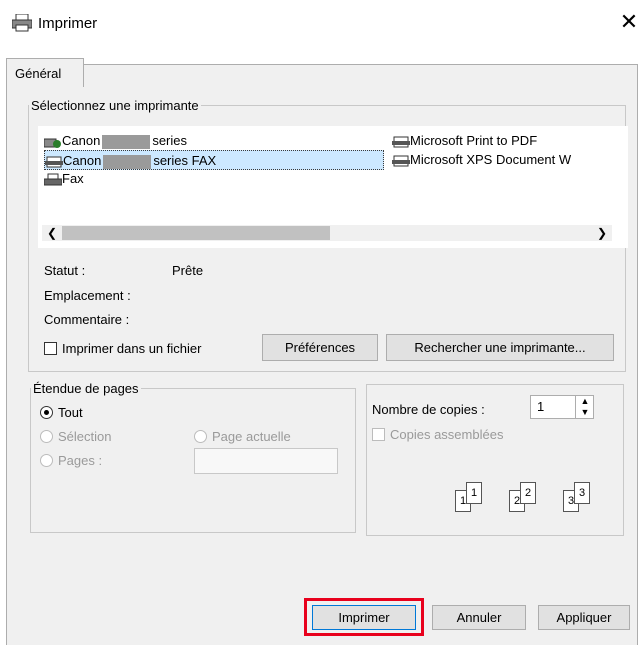 This screenshot has width=643, height=645. What do you see at coordinates (54, 162) in the screenshot?
I see `fax-printer-icon` at bounding box center [54, 162].